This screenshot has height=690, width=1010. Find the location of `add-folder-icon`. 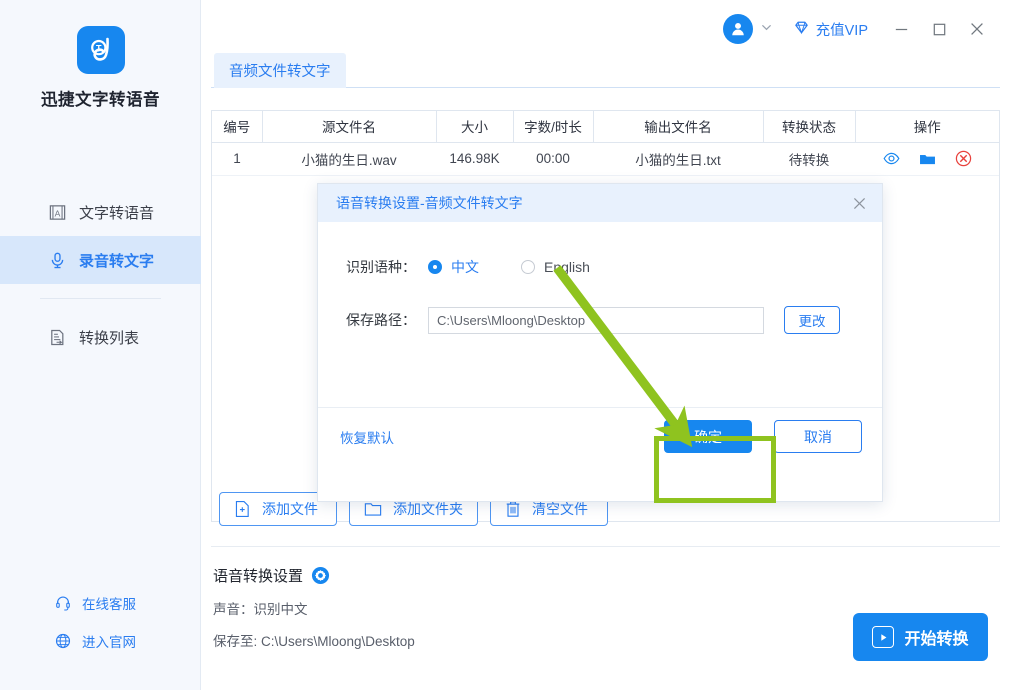

add-folder-icon is located at coordinates (373, 509).